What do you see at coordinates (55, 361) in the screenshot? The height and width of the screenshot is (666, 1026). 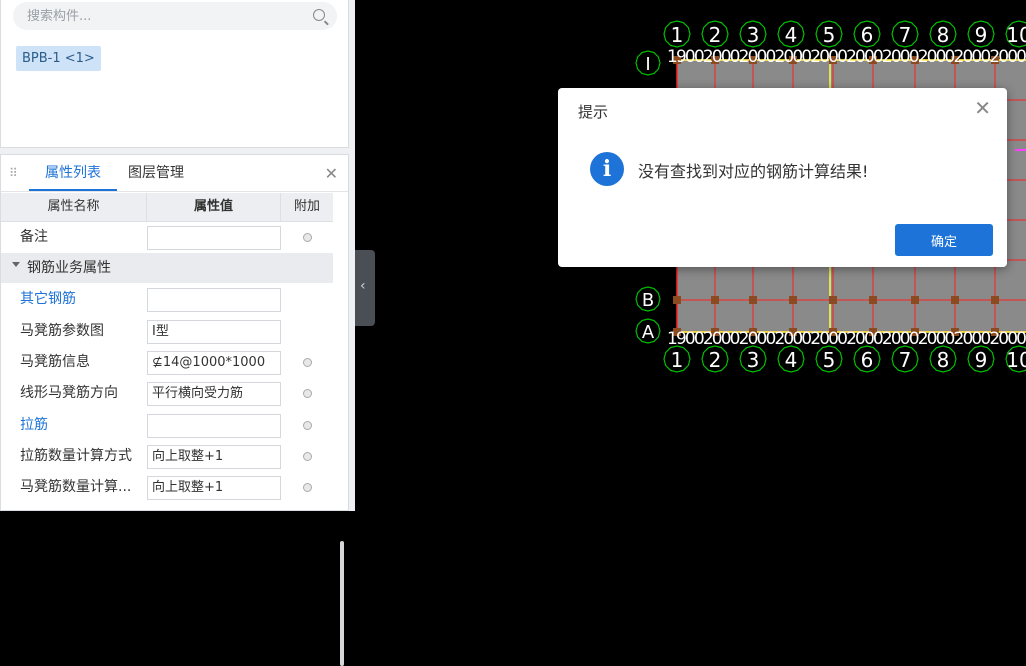 I see `property-name: 马凳筋信息` at bounding box center [55, 361].